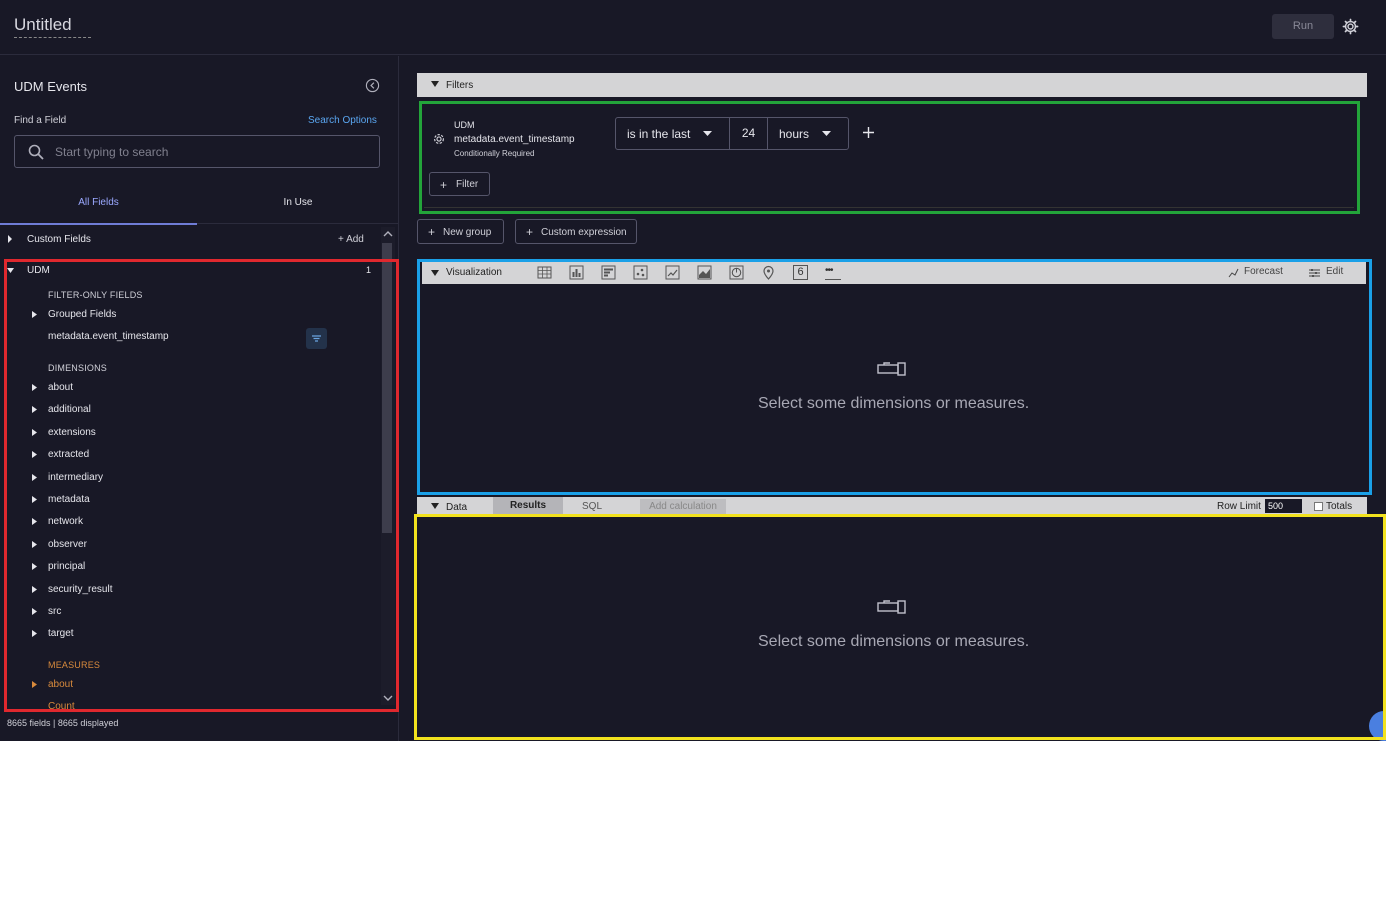 The height and width of the screenshot is (907, 1386). Describe the element at coordinates (54, 611) in the screenshot. I see `dimension-item-src: src` at that location.